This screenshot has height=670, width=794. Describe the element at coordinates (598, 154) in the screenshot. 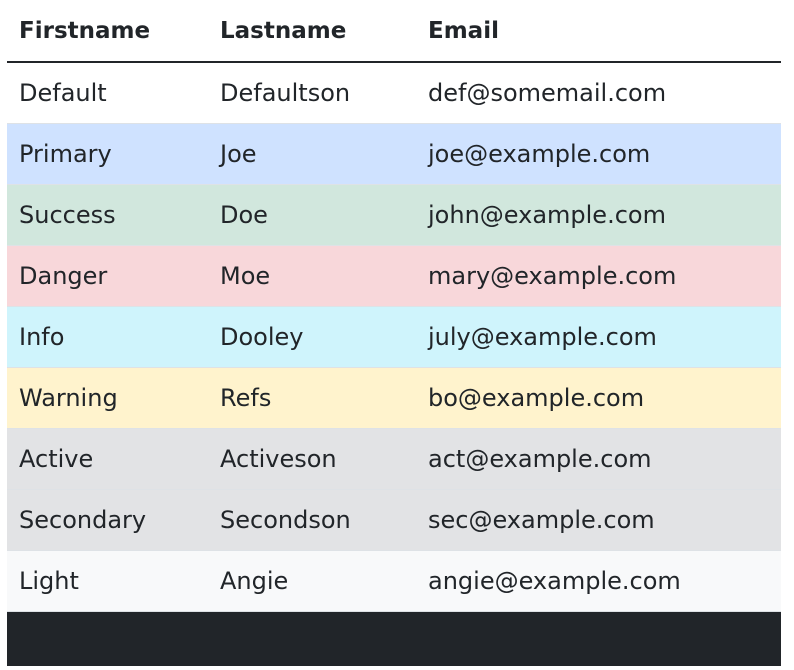

I see `cell-email: joe@example.com` at that location.